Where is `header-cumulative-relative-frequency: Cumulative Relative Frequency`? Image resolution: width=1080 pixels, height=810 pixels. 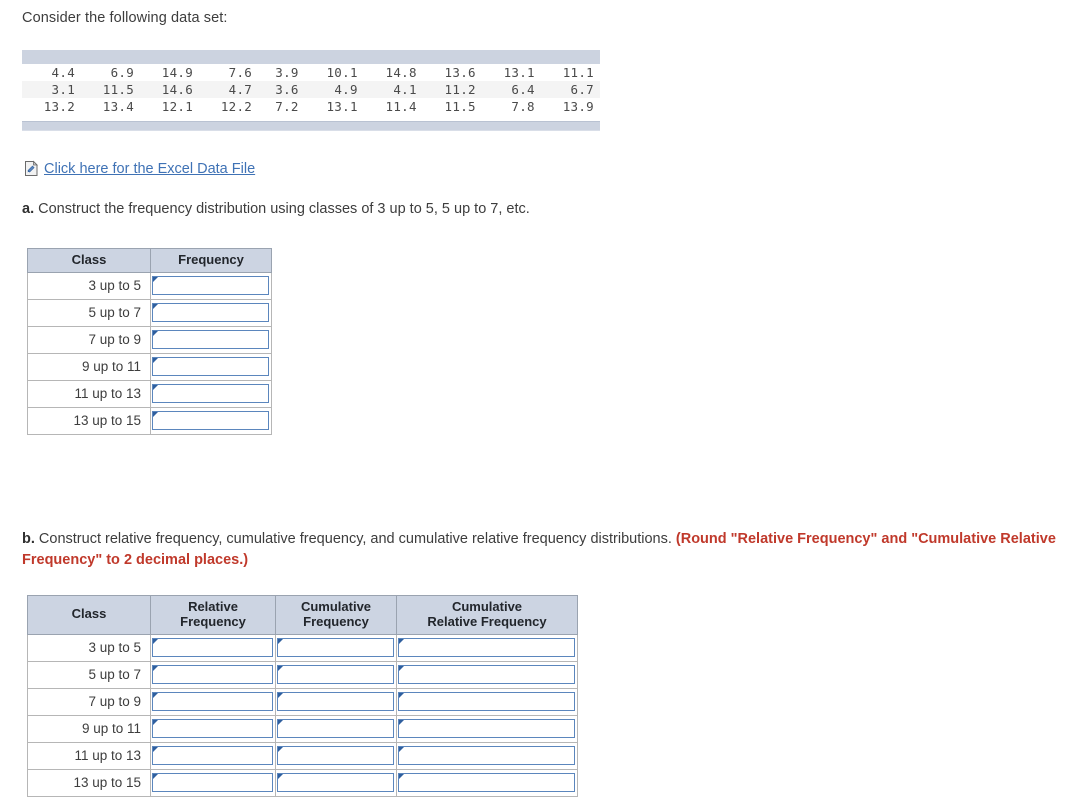 header-cumulative-relative-frequency: Cumulative Relative Frequency is located at coordinates (487, 615).